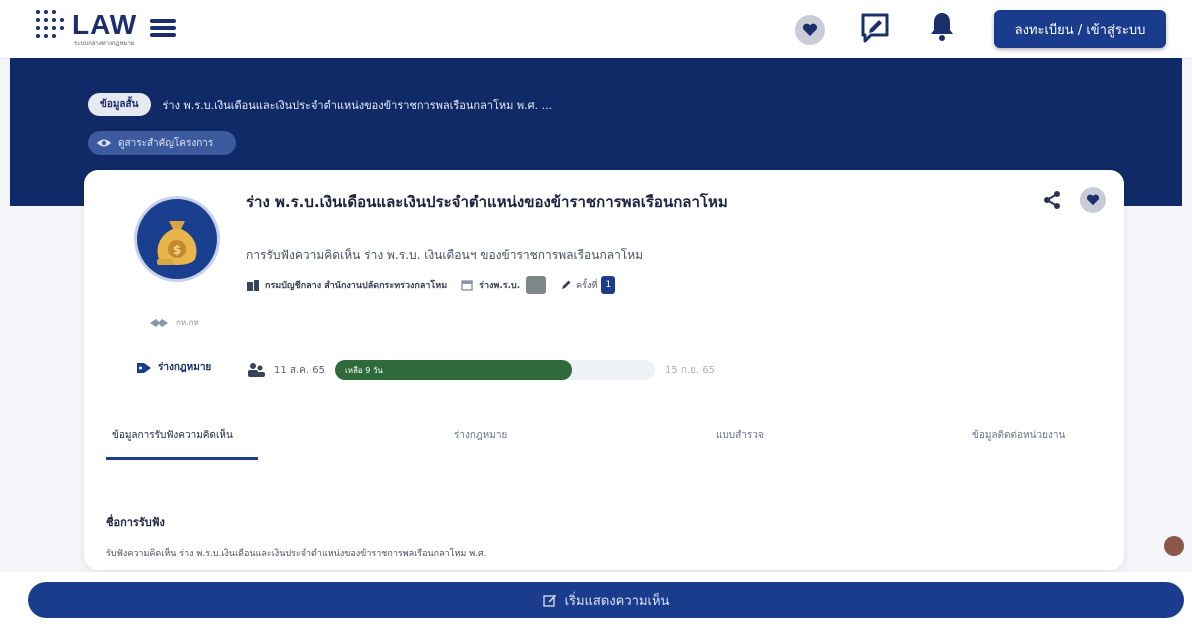 This screenshot has height=626, width=1192. I want to click on project-avatar: $, so click(177, 239).